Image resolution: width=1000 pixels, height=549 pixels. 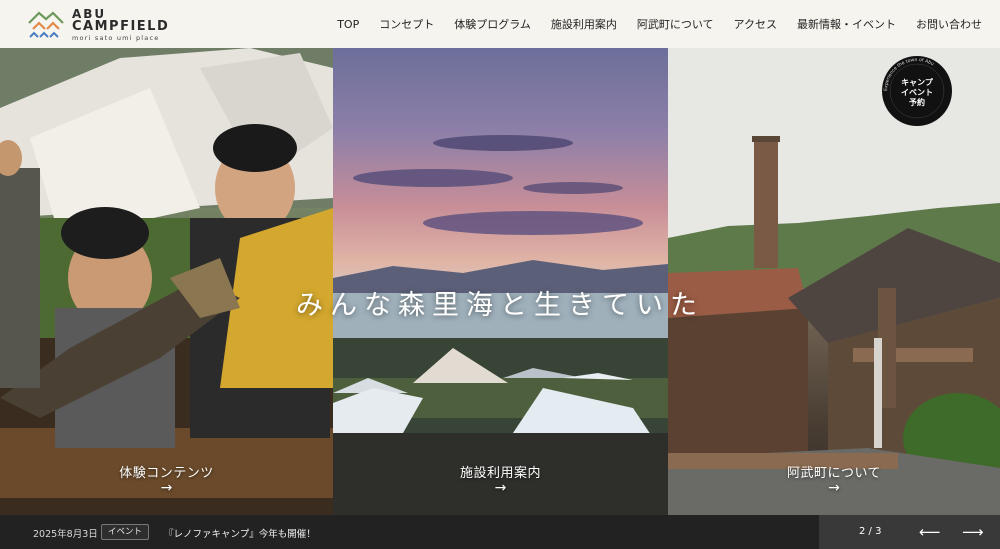 What do you see at coordinates (65, 534) in the screenshot?
I see `news-date: 2025年8月3日` at bounding box center [65, 534].